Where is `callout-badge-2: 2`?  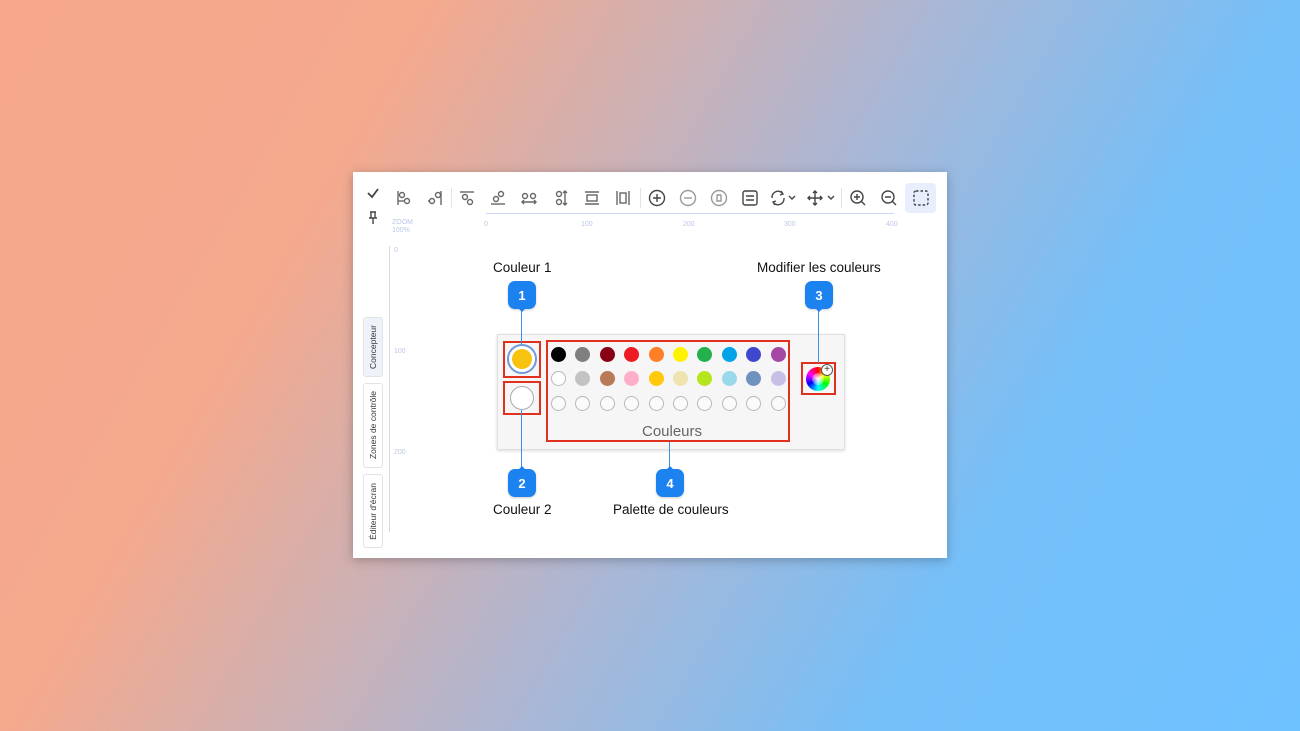
callout-badge-2: 2 is located at coordinates (522, 481).